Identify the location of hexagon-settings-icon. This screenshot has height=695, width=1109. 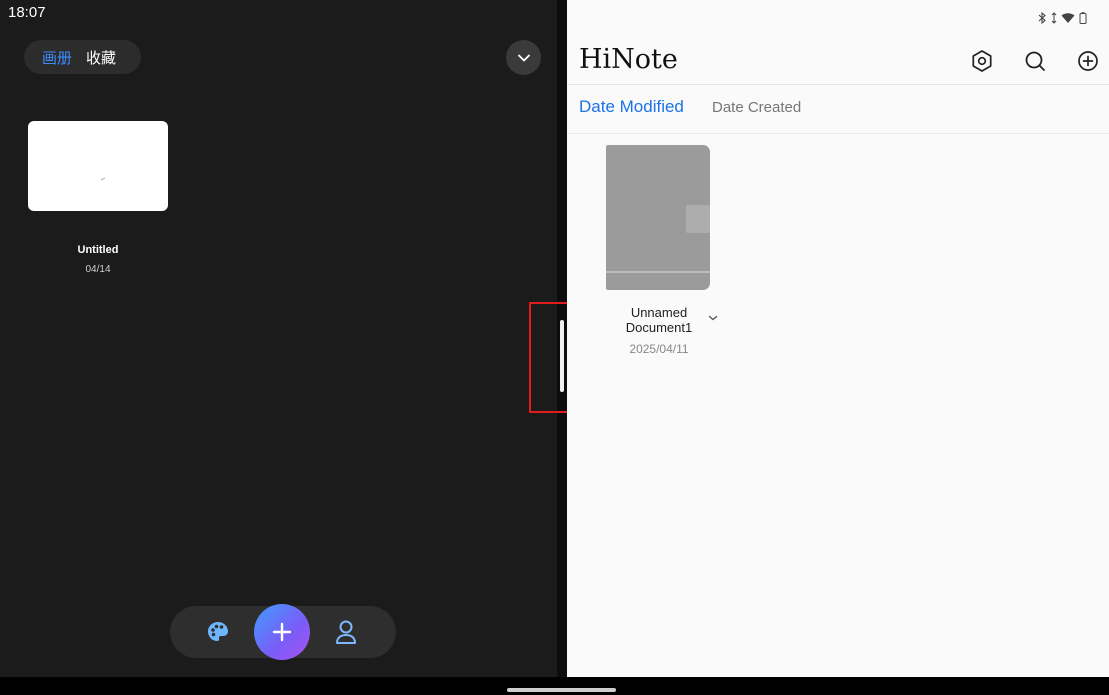
(982, 61).